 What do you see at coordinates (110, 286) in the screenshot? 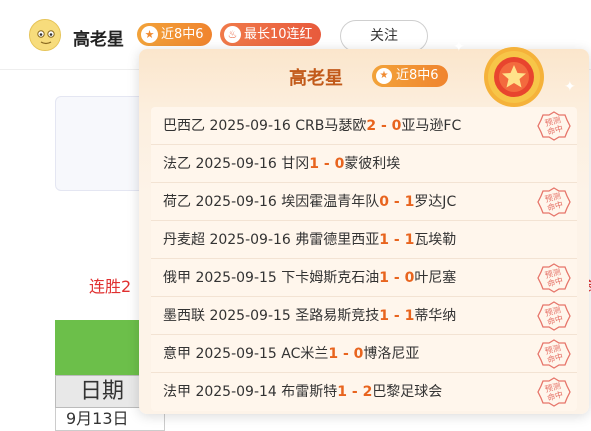
I see `win-streak-text: 连胜2` at bounding box center [110, 286].